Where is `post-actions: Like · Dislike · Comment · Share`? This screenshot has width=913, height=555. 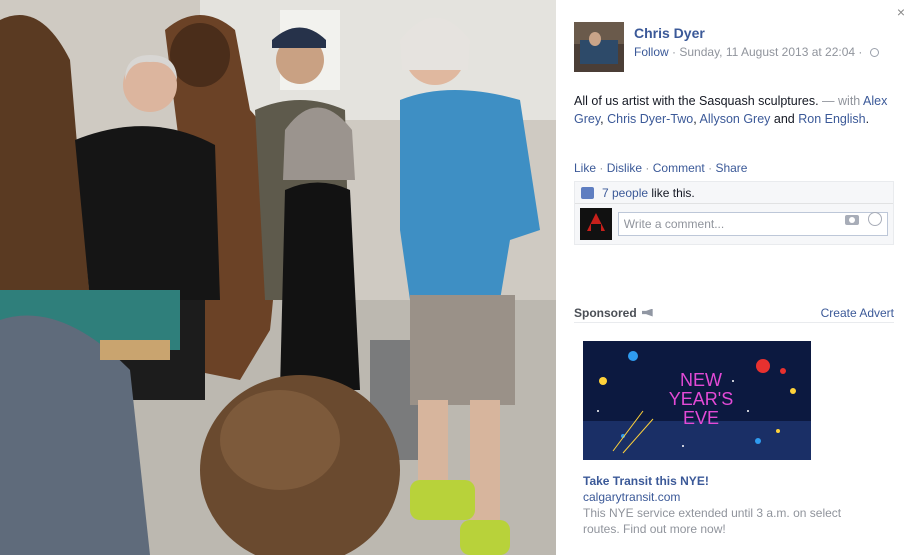 post-actions: Like · Dislike · Comment · Share is located at coordinates (660, 168).